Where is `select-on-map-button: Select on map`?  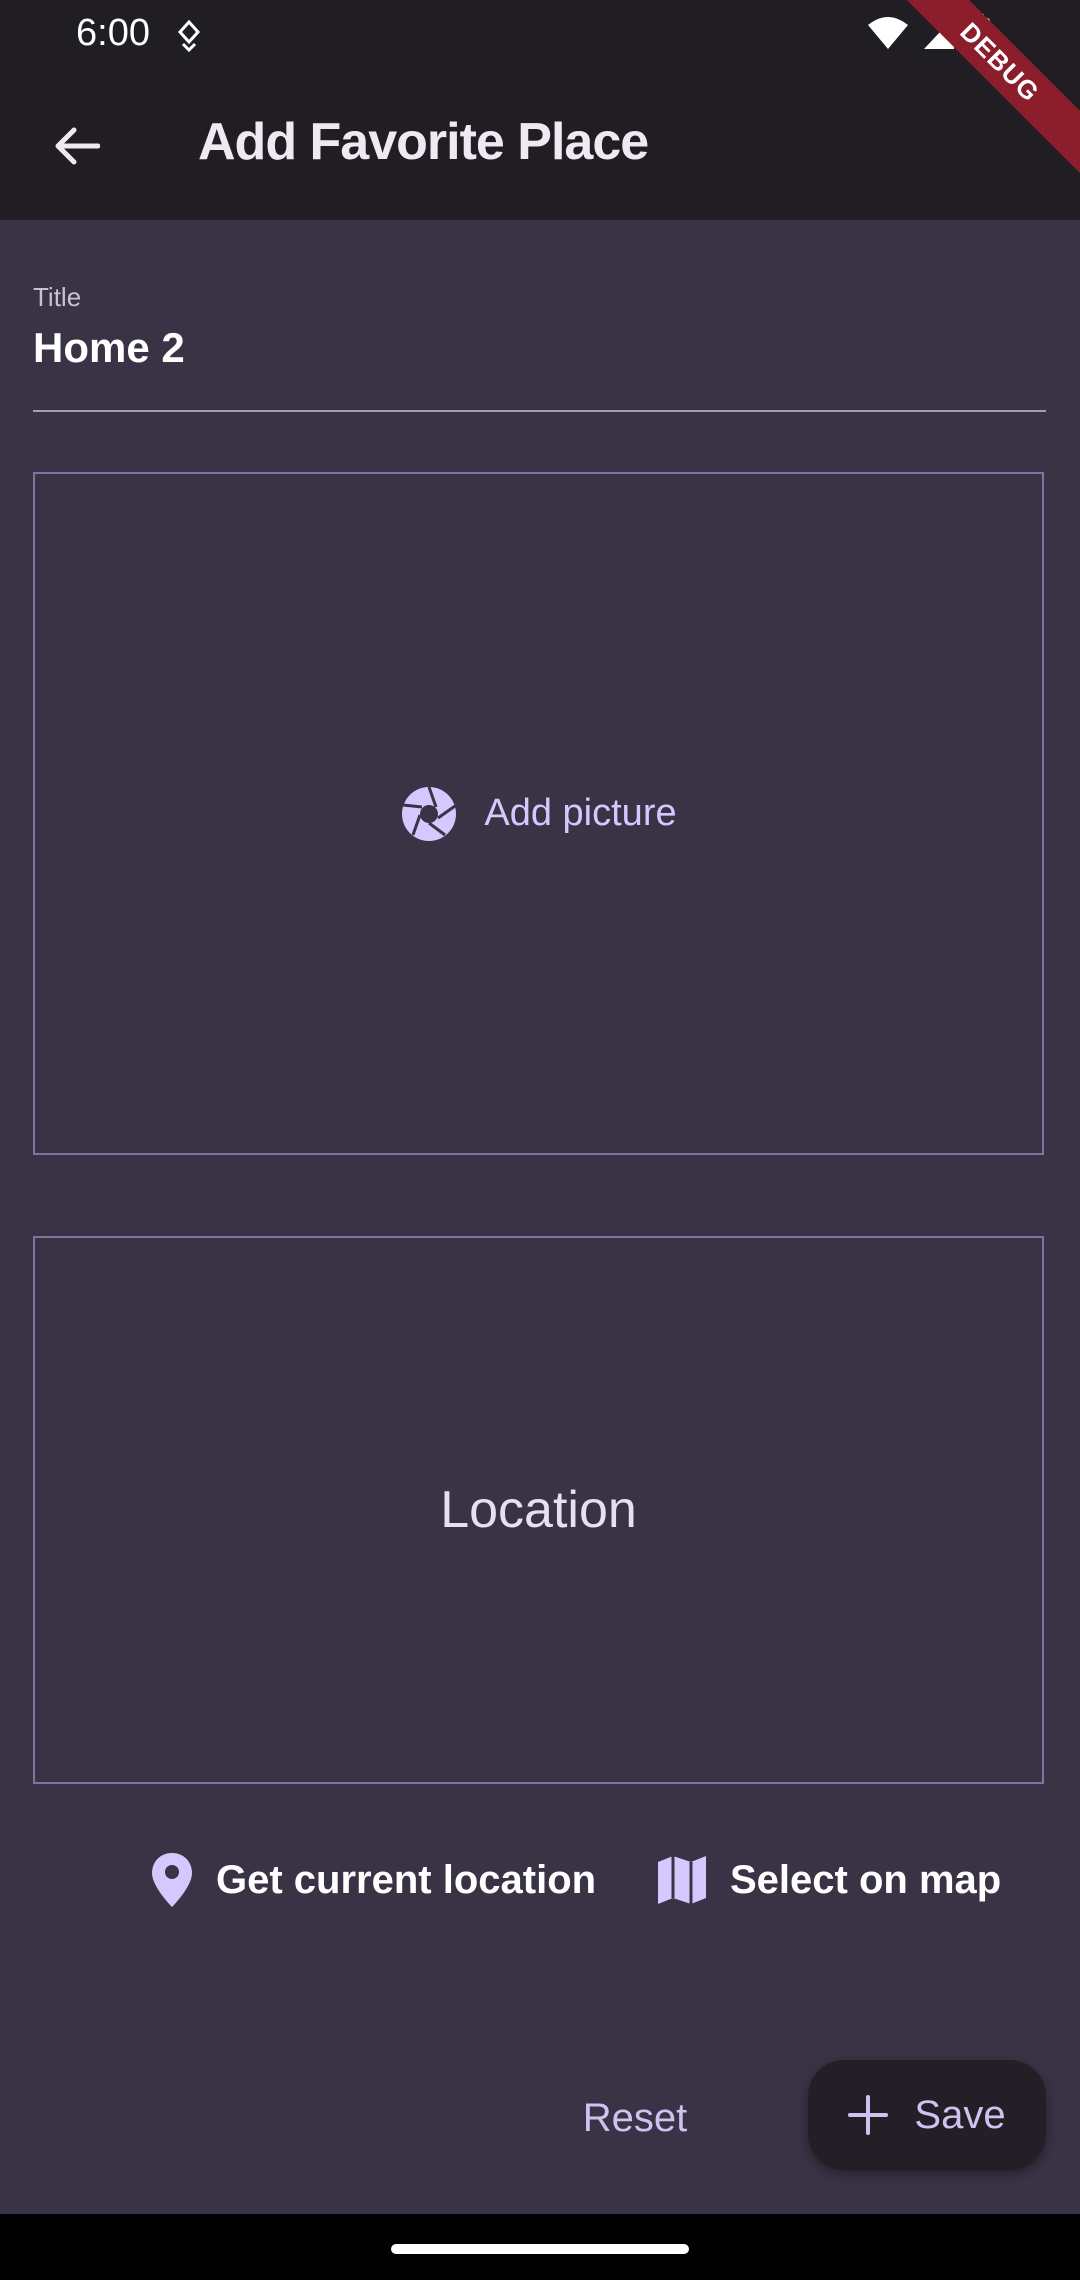
select-on-map-button: Select on map is located at coordinates (828, 1880).